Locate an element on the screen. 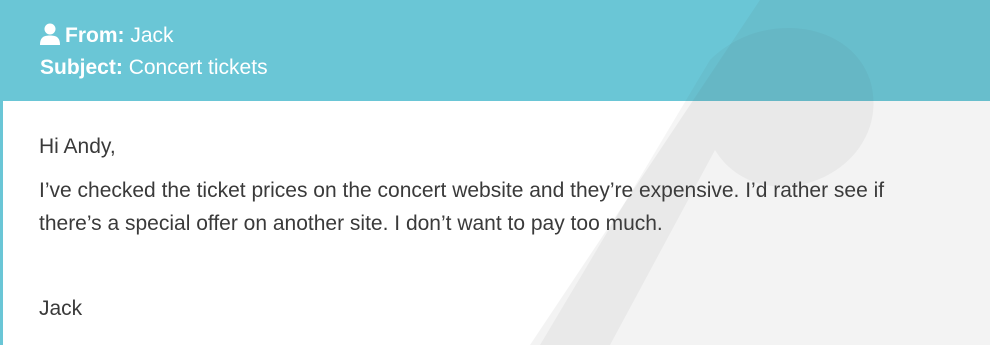 The image size is (990, 345). email-greeting: Hi Andy, is located at coordinates (77, 146).